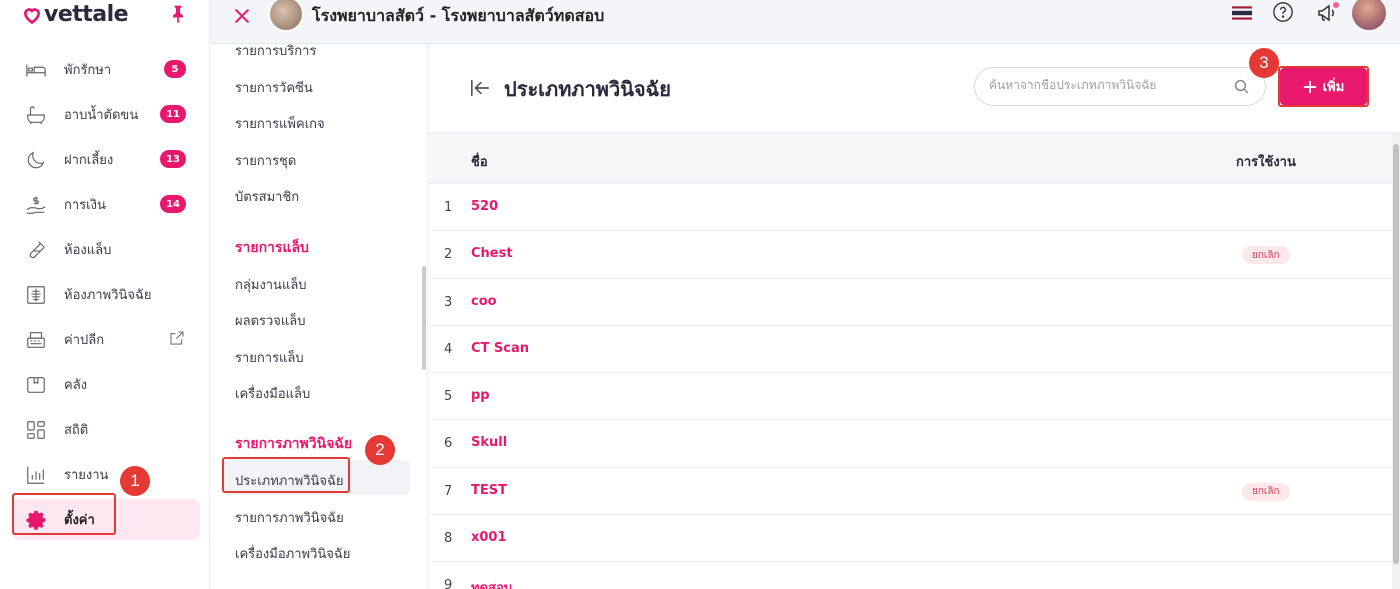  Describe the element at coordinates (480, 88) in the screenshot. I see `collapse-back-icon` at that location.